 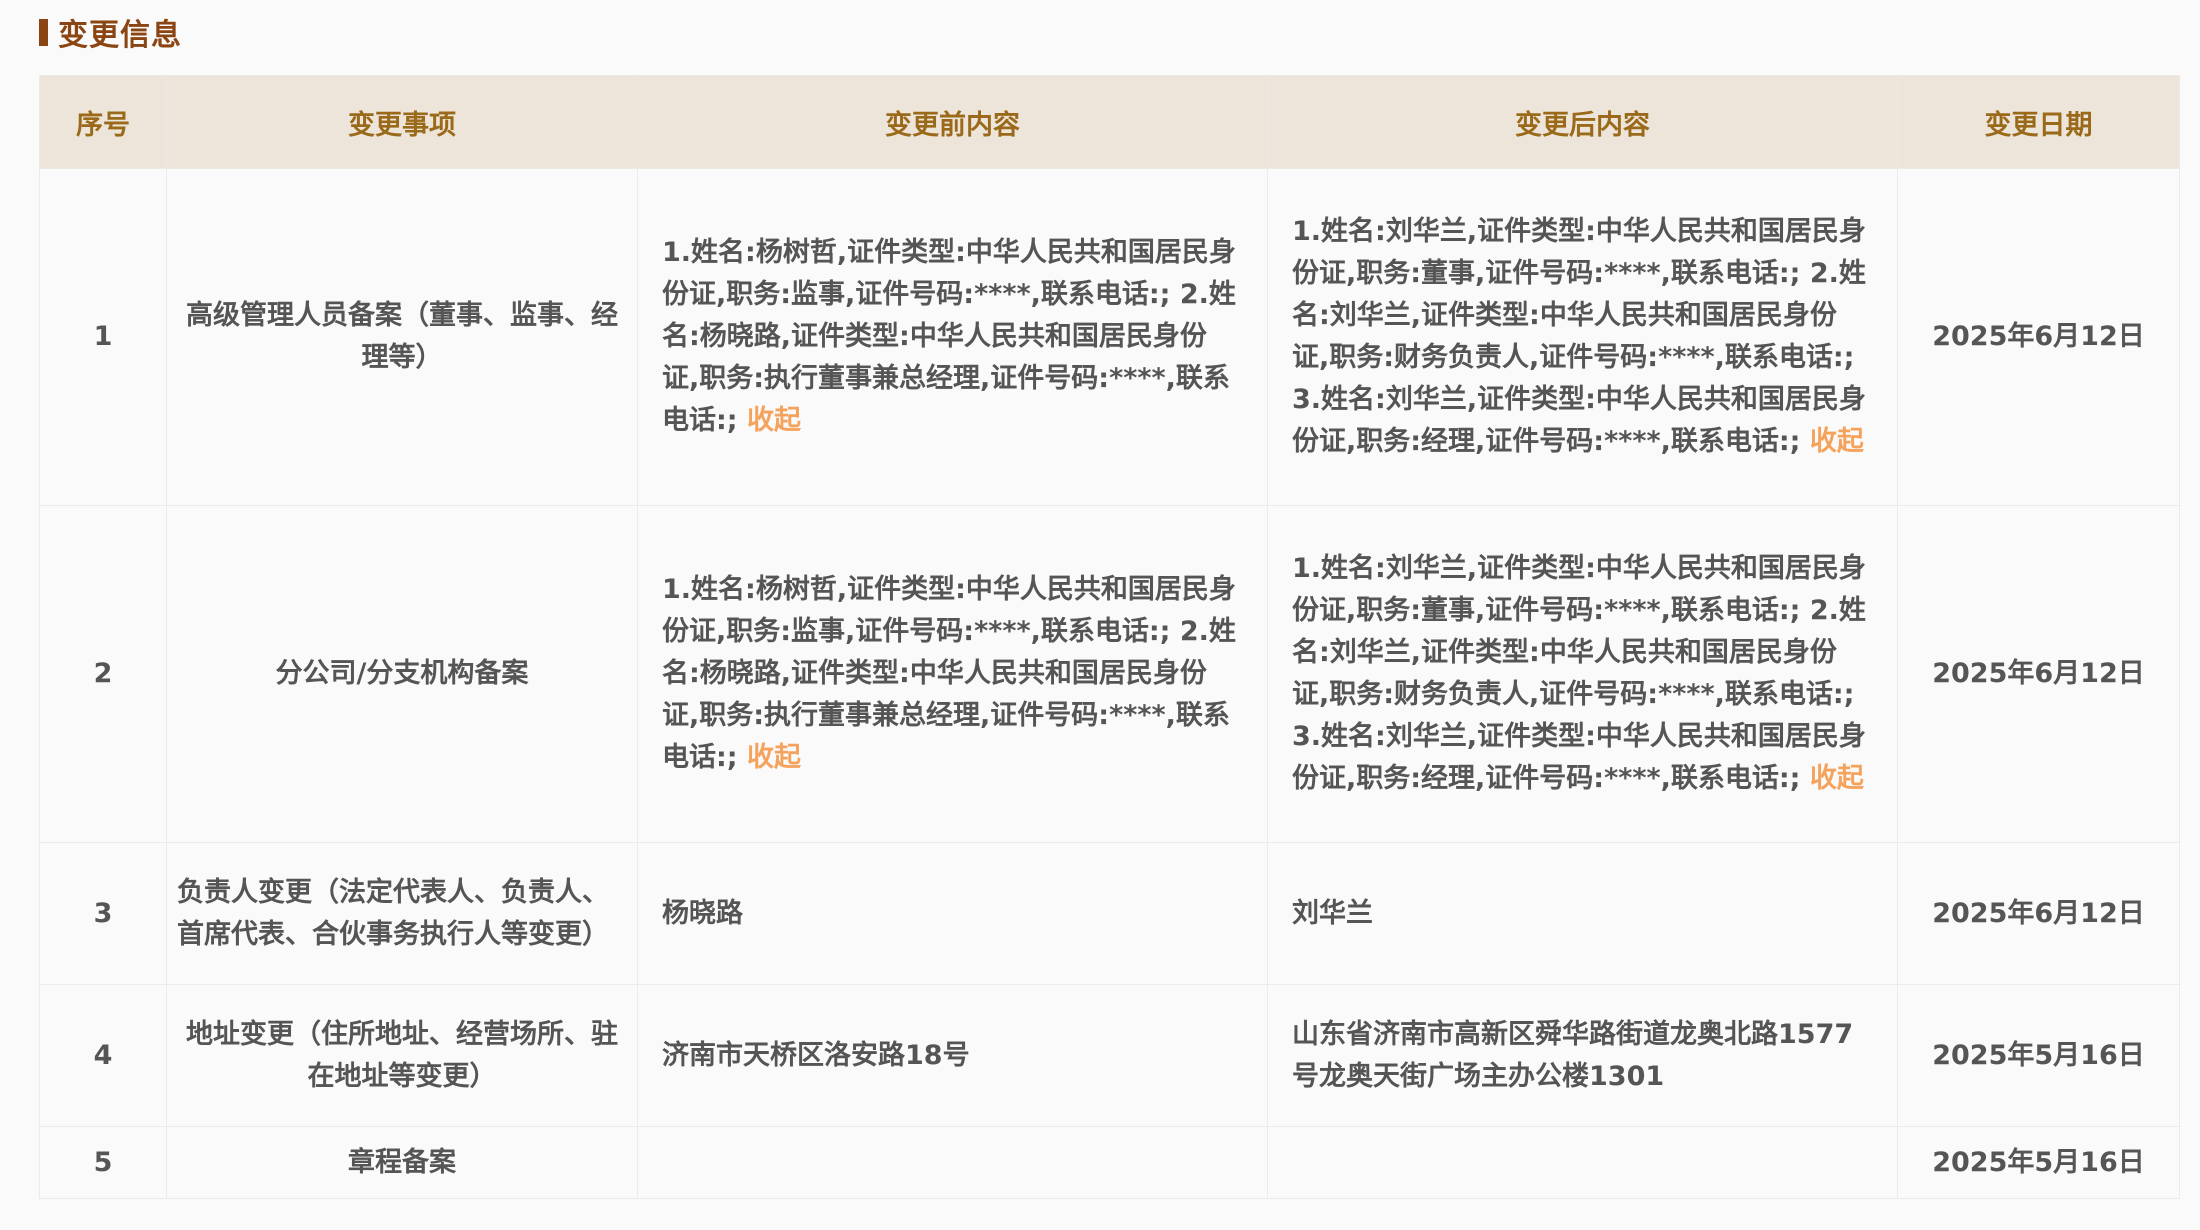 I want to click on row-seq: 3, so click(x=103, y=913).